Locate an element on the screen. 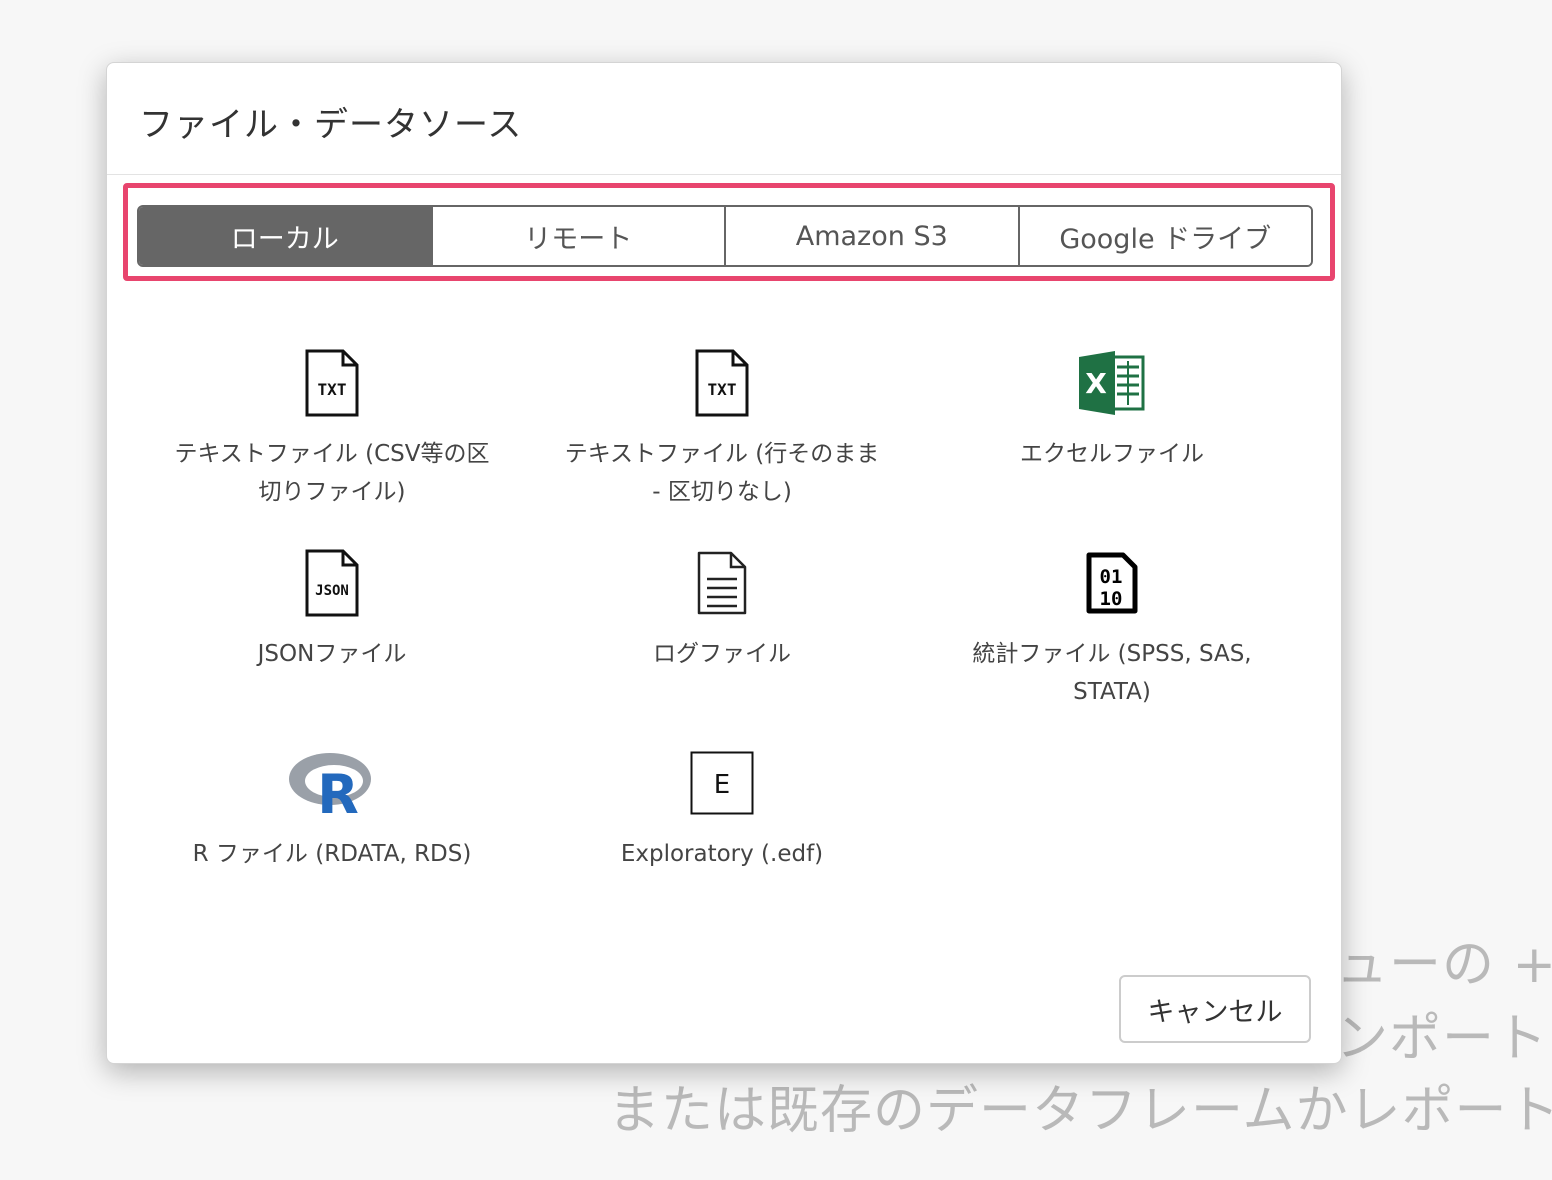  log-file-icon is located at coordinates (722, 583).